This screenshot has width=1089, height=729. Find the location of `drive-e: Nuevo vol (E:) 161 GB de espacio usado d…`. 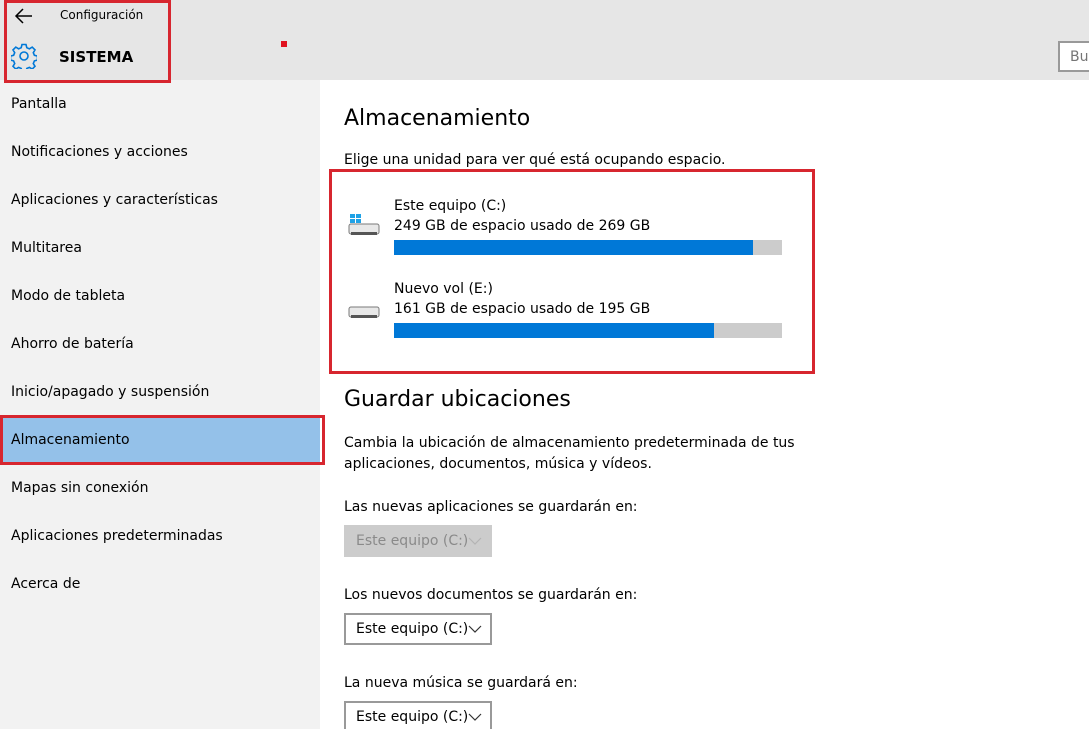

drive-e: Nuevo vol (E:) 161 GB de espacio usado d… is located at coordinates (564, 316).